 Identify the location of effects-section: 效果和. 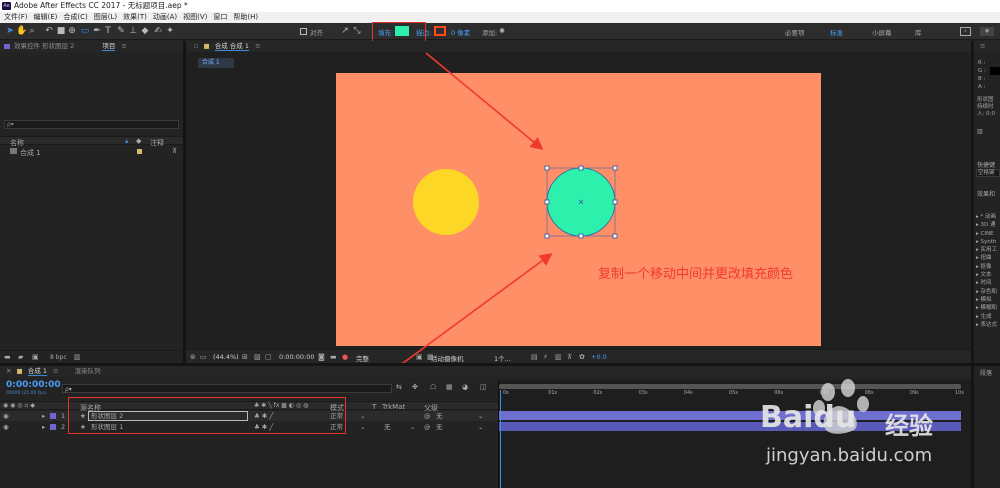
(986, 194).